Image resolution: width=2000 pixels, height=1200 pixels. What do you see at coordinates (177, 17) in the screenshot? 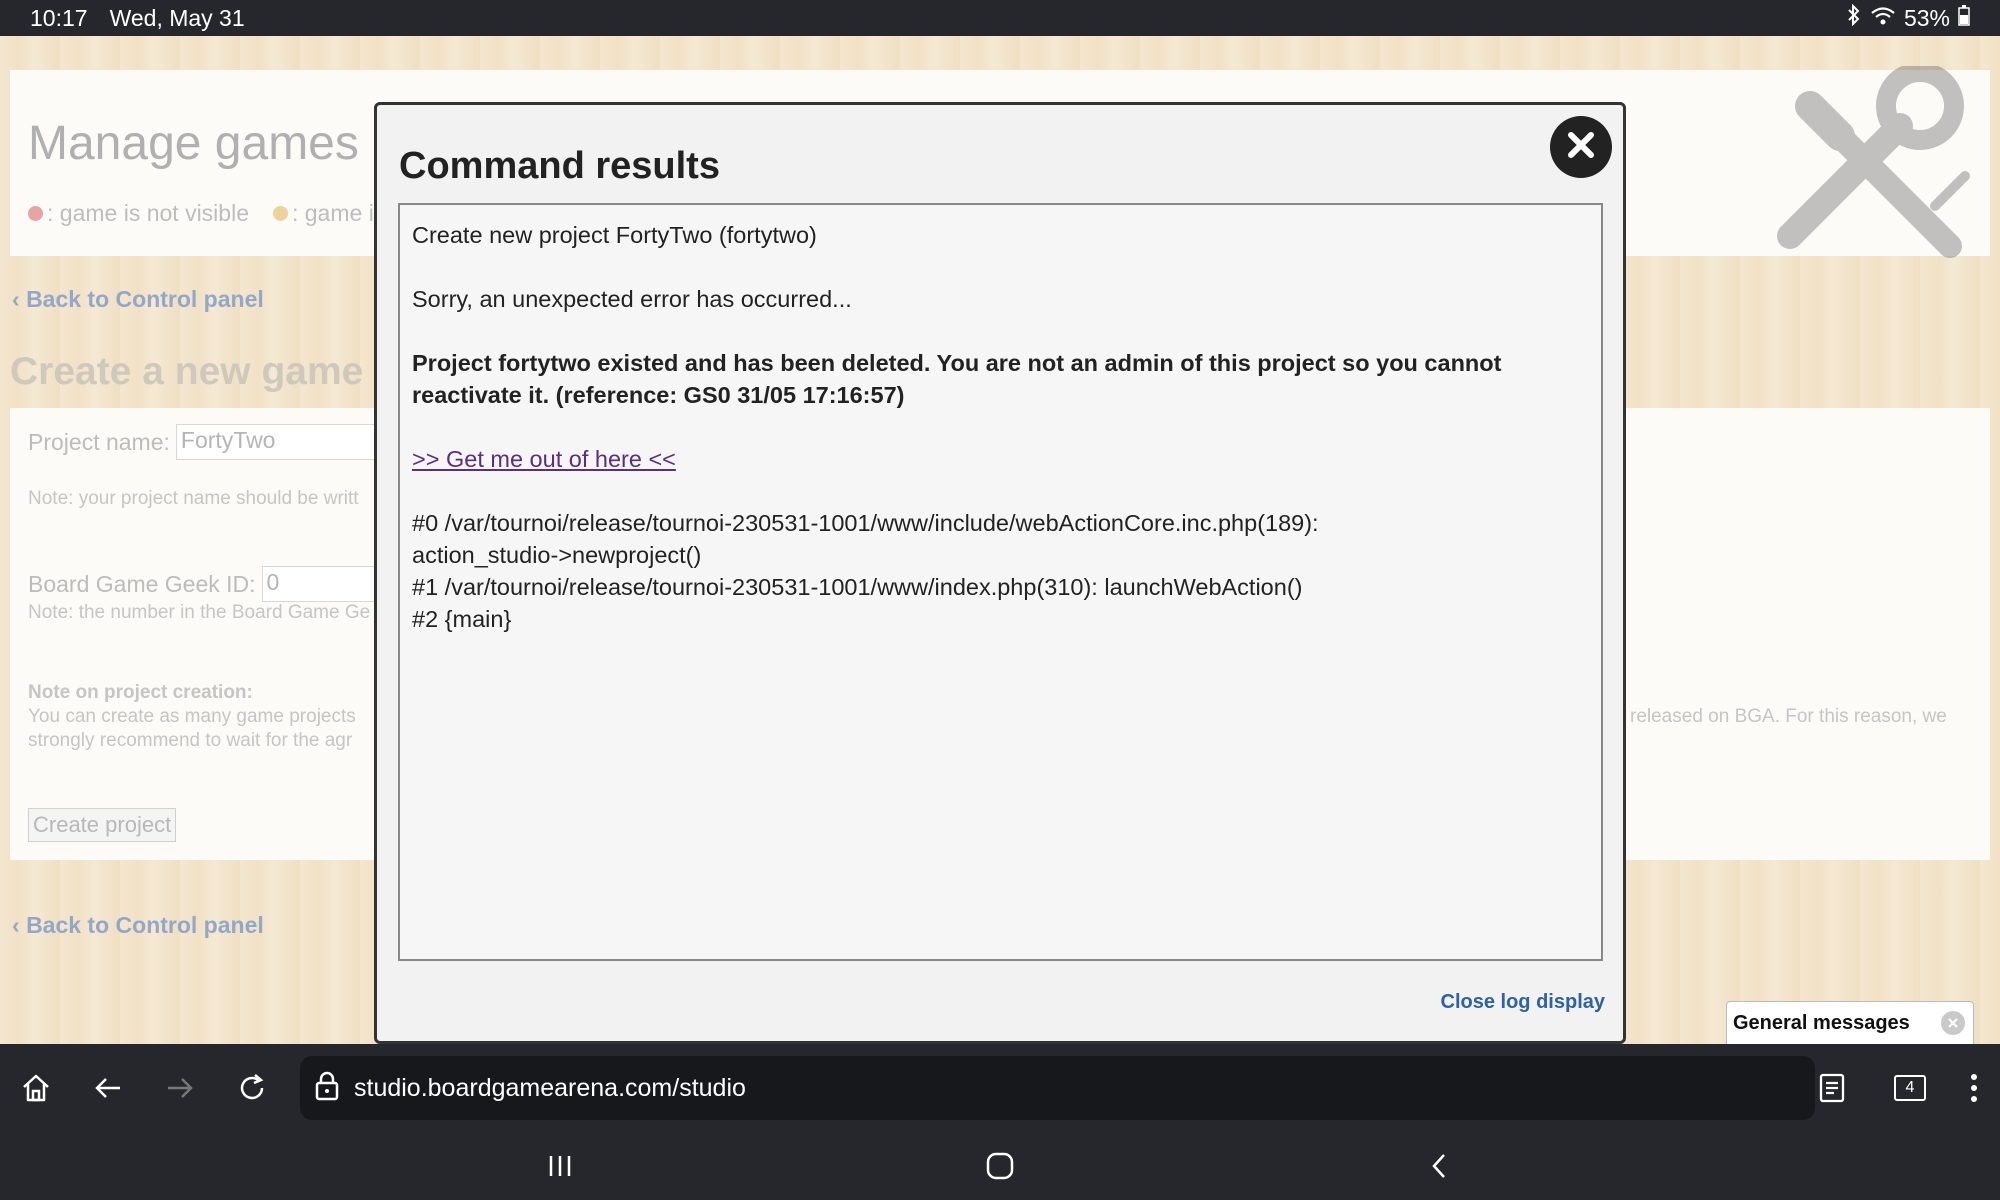
I see `date: Wed, May 31` at bounding box center [177, 17].